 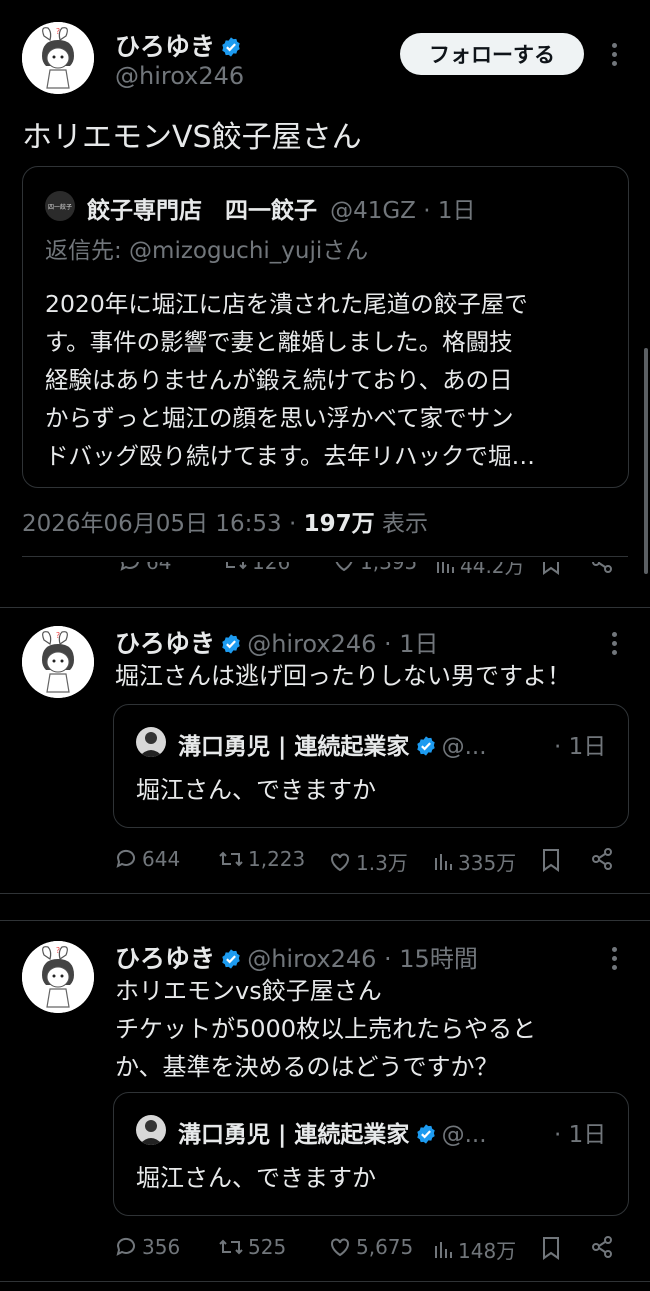 What do you see at coordinates (418, 644) in the screenshot?
I see `tweet-time: 1日` at bounding box center [418, 644].